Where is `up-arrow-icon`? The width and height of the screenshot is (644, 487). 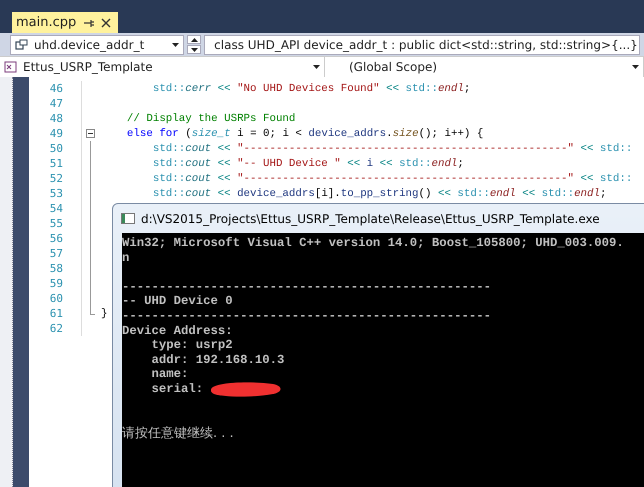
up-arrow-icon is located at coordinates (194, 40).